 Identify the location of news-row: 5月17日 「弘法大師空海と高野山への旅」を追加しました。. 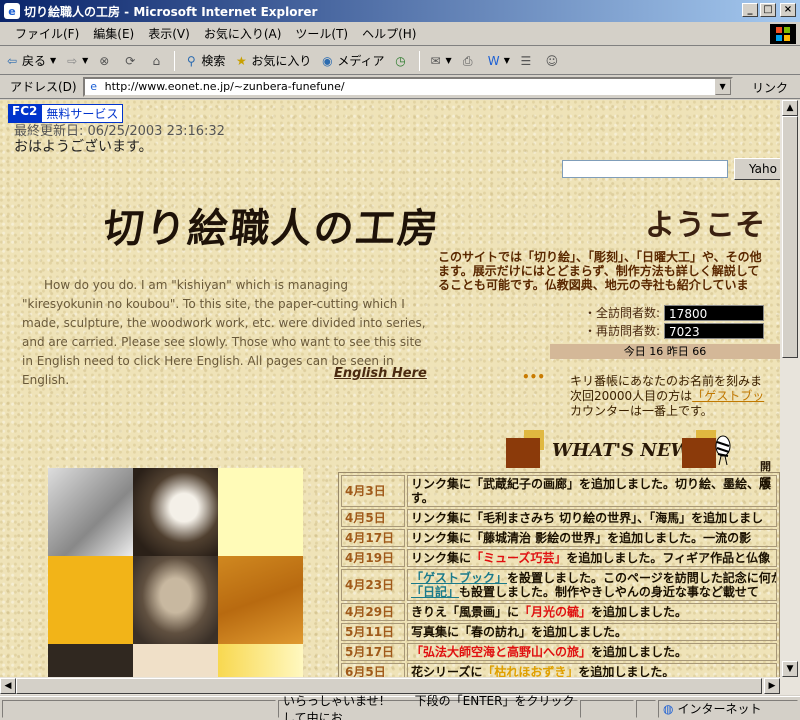
(559, 652).